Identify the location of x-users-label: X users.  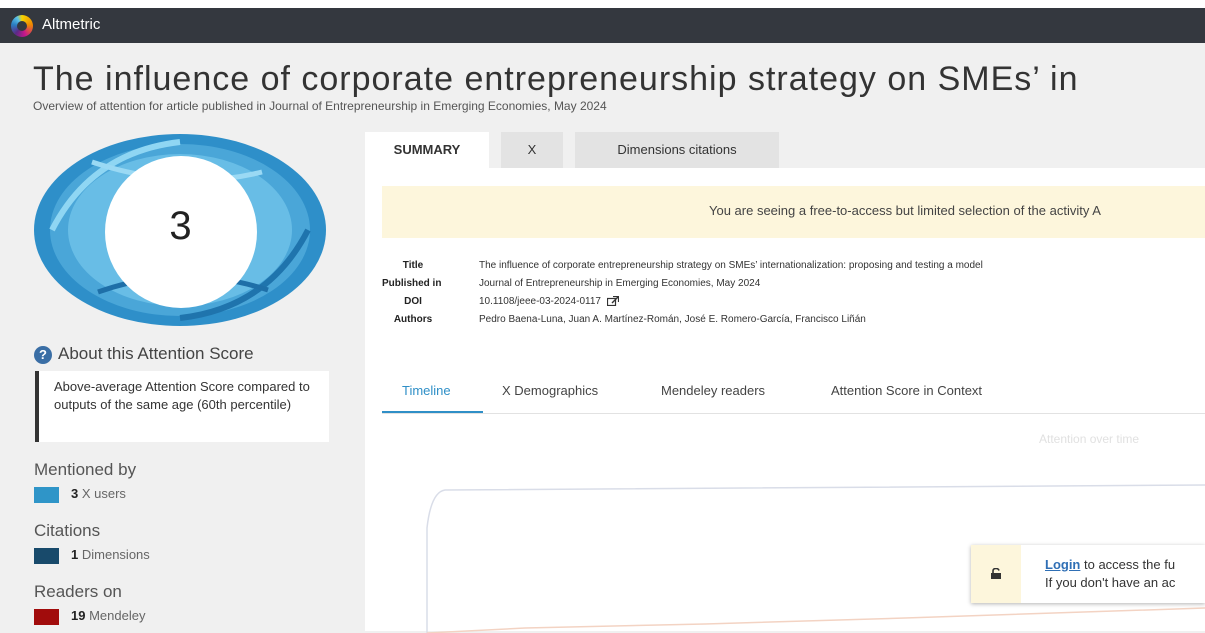
(103, 493).